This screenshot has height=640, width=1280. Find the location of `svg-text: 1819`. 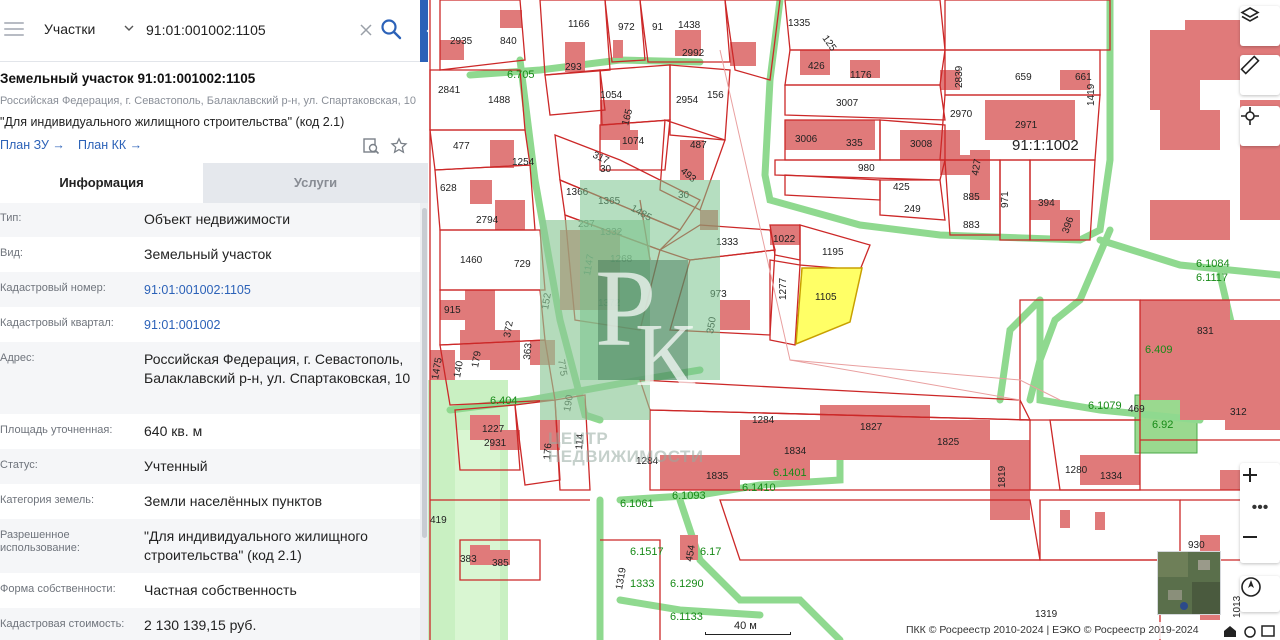

svg-text: 1819 is located at coordinates (1002, 476).